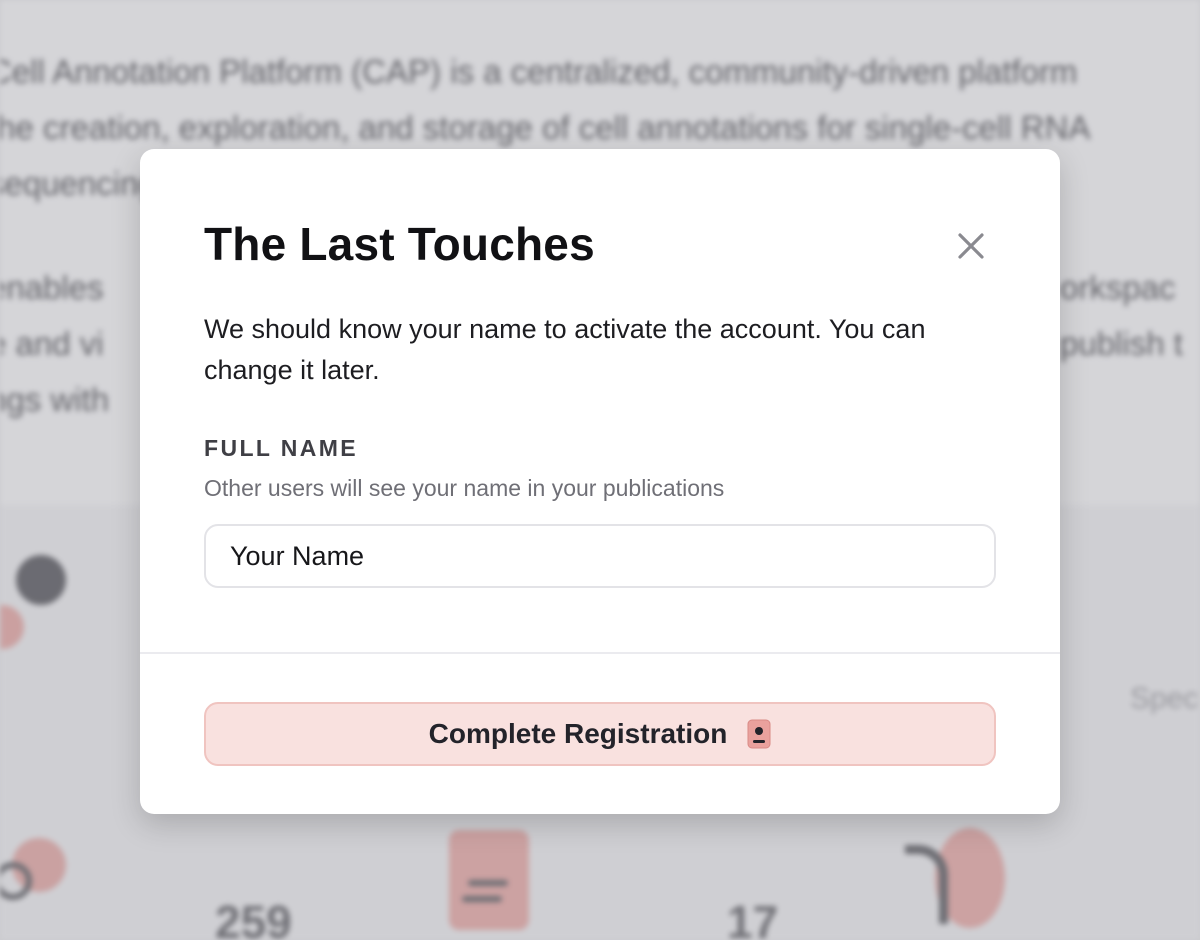 The image size is (1200, 940). I want to click on full-name-input, so click(600, 556).